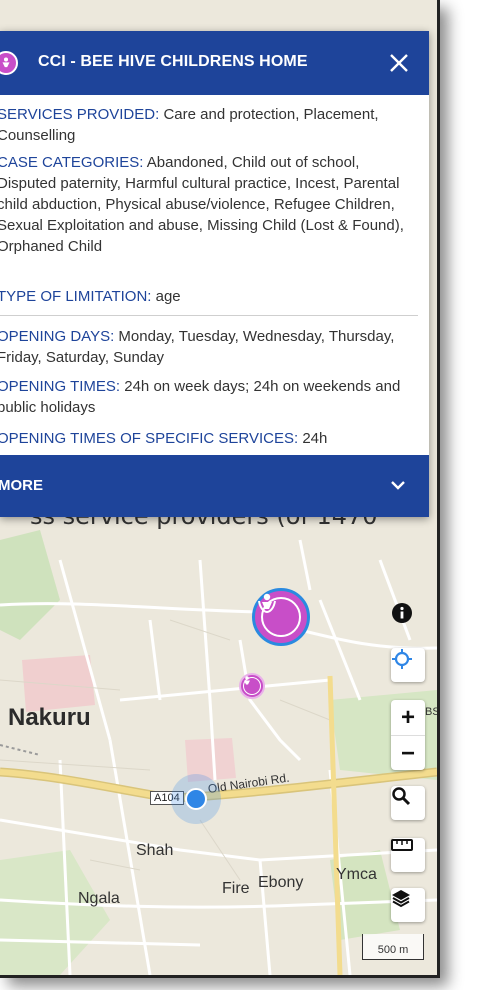  What do you see at coordinates (21, 485) in the screenshot?
I see `more-label: MORE` at bounding box center [21, 485].